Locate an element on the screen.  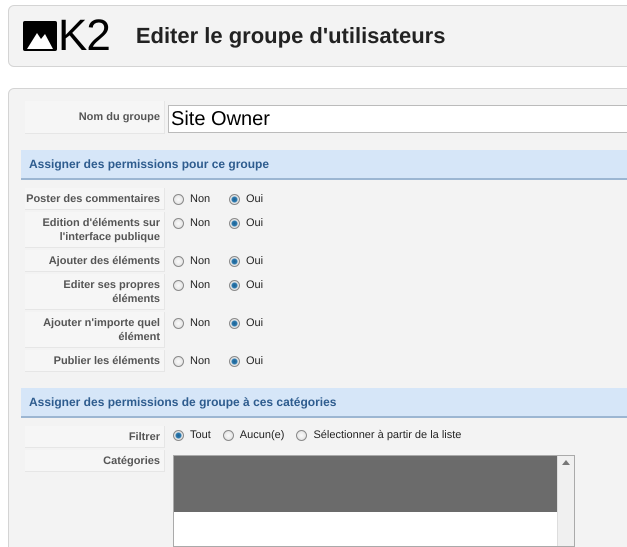
field-label: Editer ses propres éléments is located at coordinates (95, 292).